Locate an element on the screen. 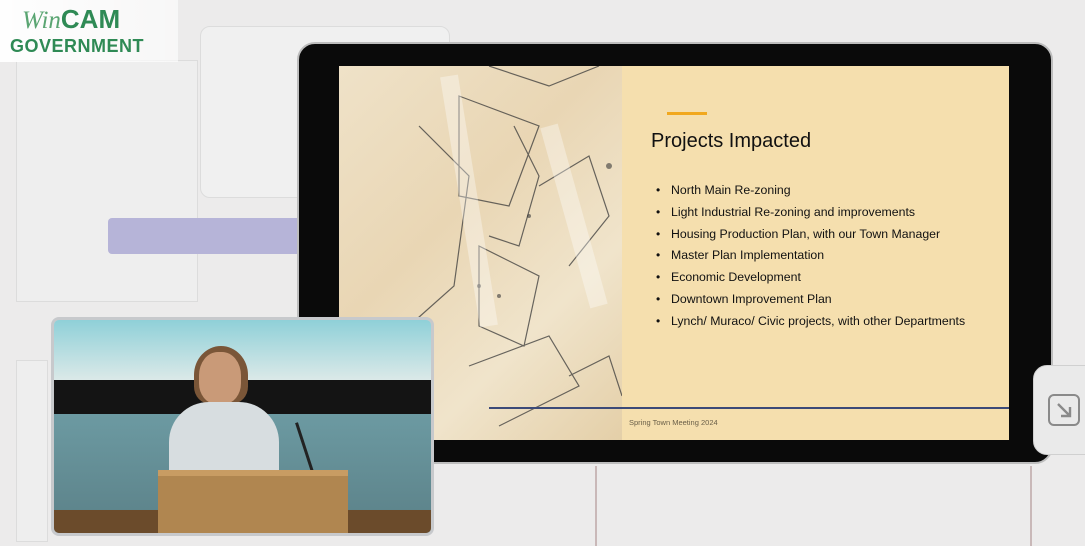  bullet-item: Downtown Improvement Plan is located at coordinates (826, 299).